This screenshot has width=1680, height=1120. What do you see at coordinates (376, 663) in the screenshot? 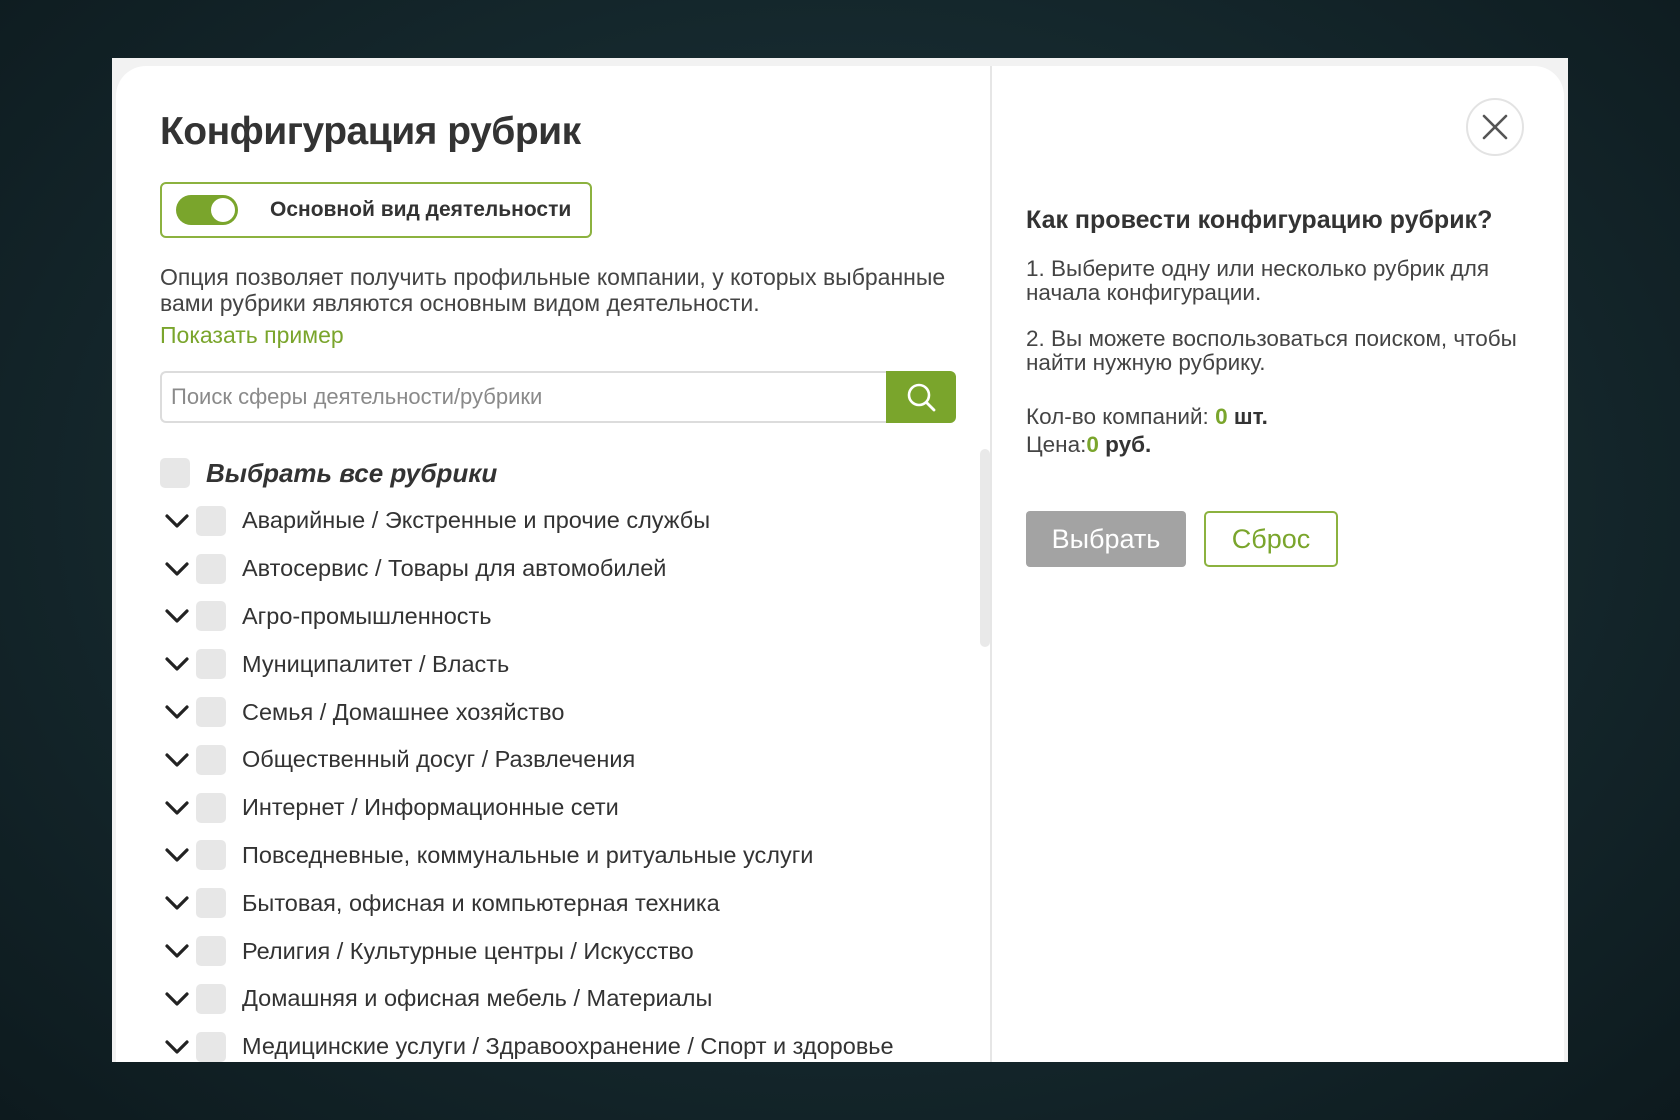
I see `category-label: Муниципалитет / Власть` at bounding box center [376, 663].